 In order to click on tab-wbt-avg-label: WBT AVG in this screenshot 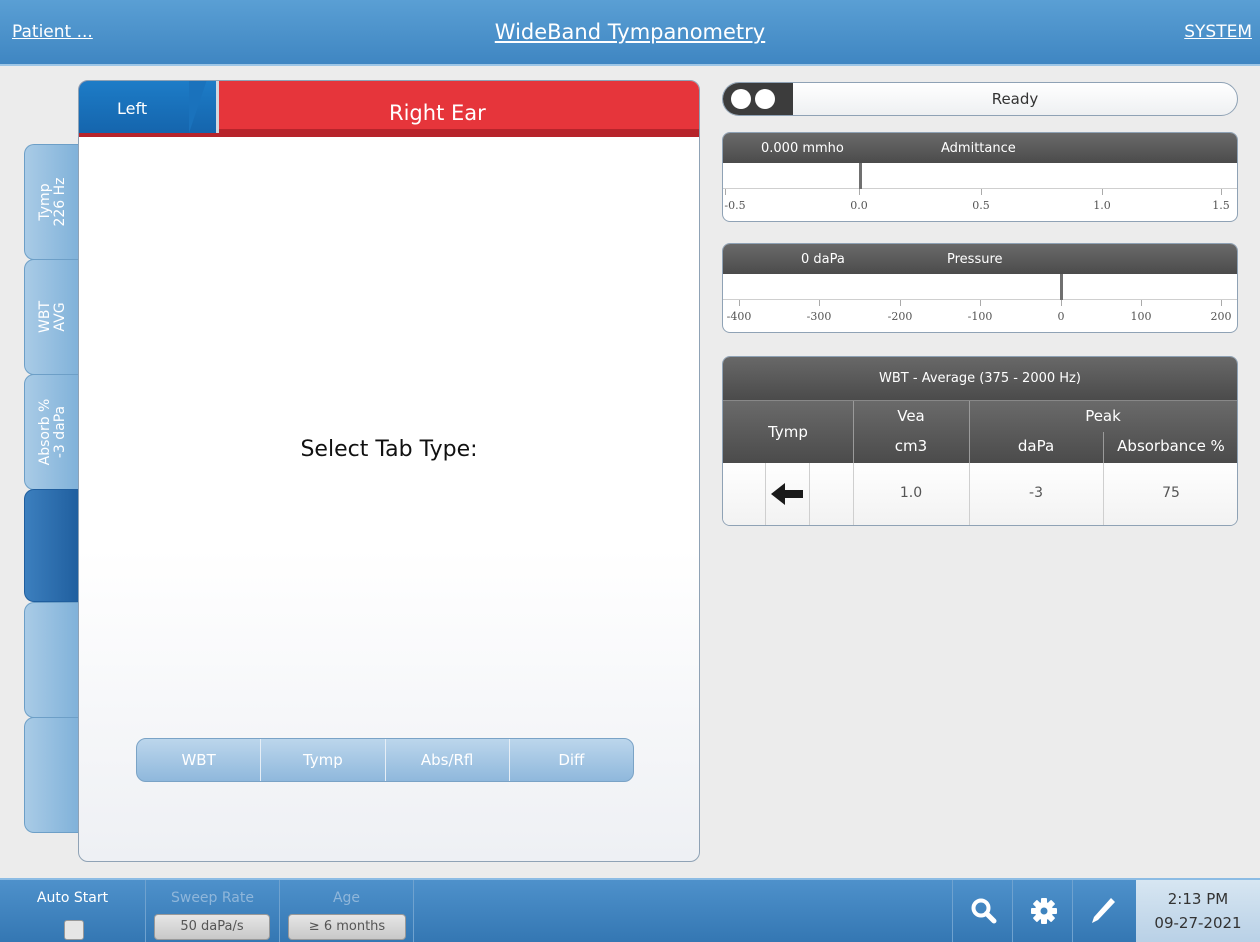, I will do `click(52, 317)`.